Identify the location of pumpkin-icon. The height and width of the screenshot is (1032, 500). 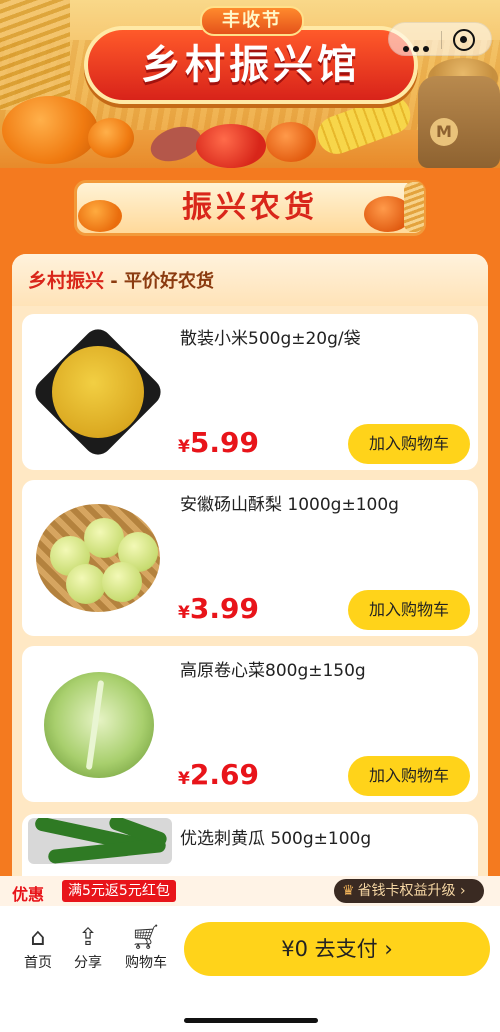
(100, 216).